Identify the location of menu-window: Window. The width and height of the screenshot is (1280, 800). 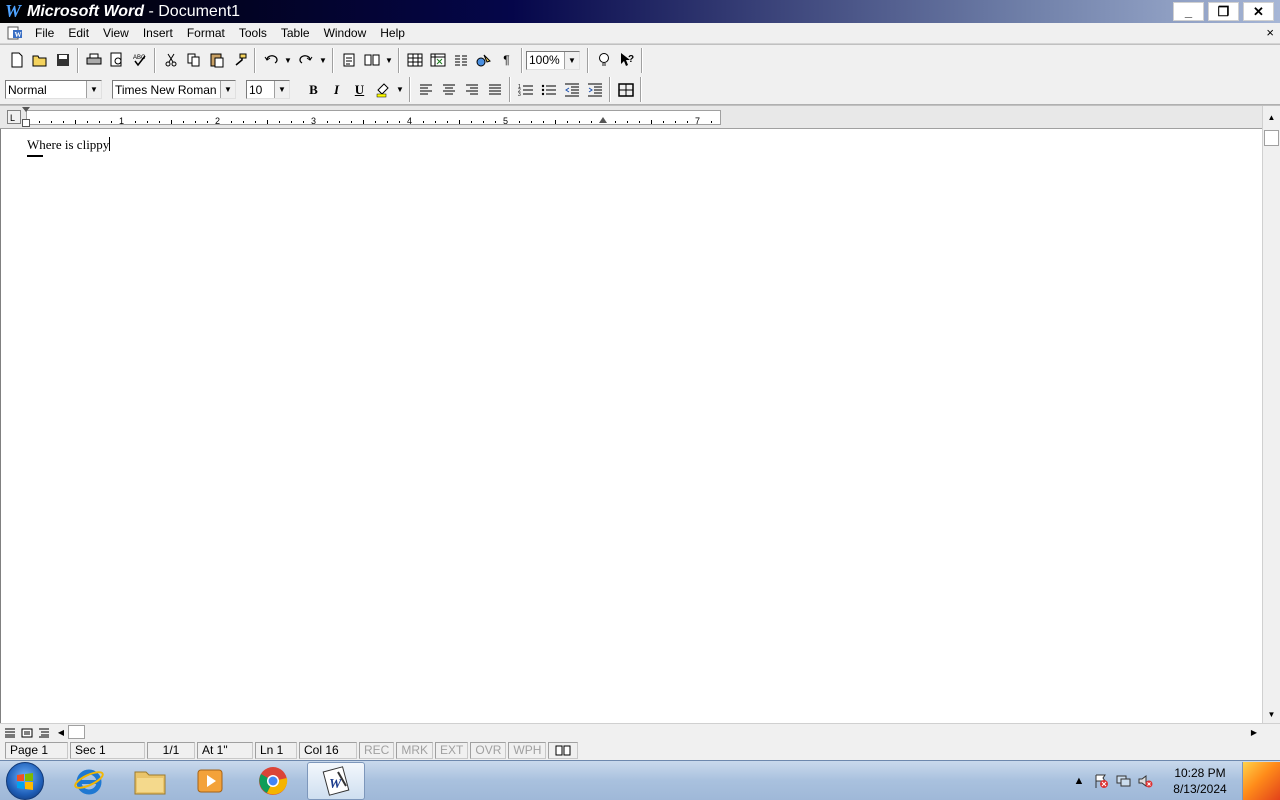
(345, 33).